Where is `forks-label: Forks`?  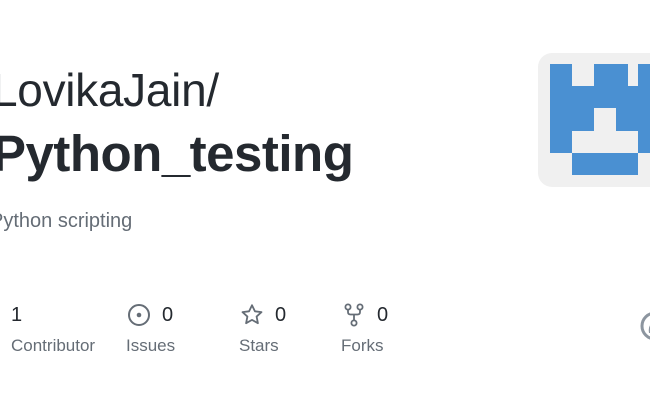 forks-label: Forks is located at coordinates (362, 345).